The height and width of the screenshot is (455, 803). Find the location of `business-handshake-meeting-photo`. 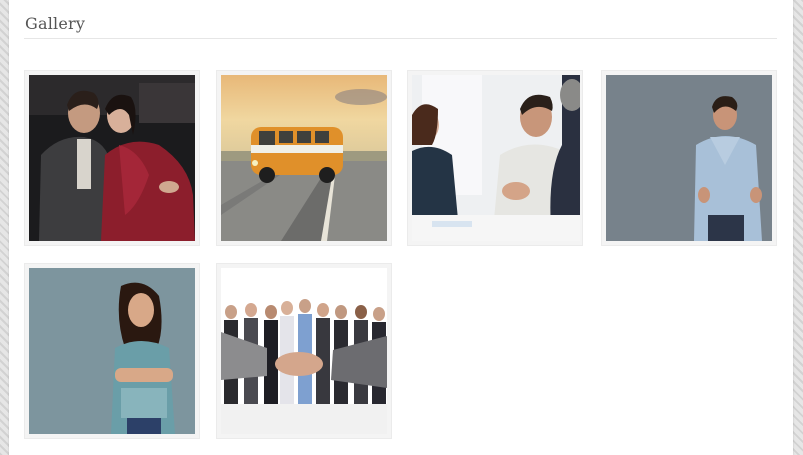

business-handshake-meeting-photo is located at coordinates (496, 158).